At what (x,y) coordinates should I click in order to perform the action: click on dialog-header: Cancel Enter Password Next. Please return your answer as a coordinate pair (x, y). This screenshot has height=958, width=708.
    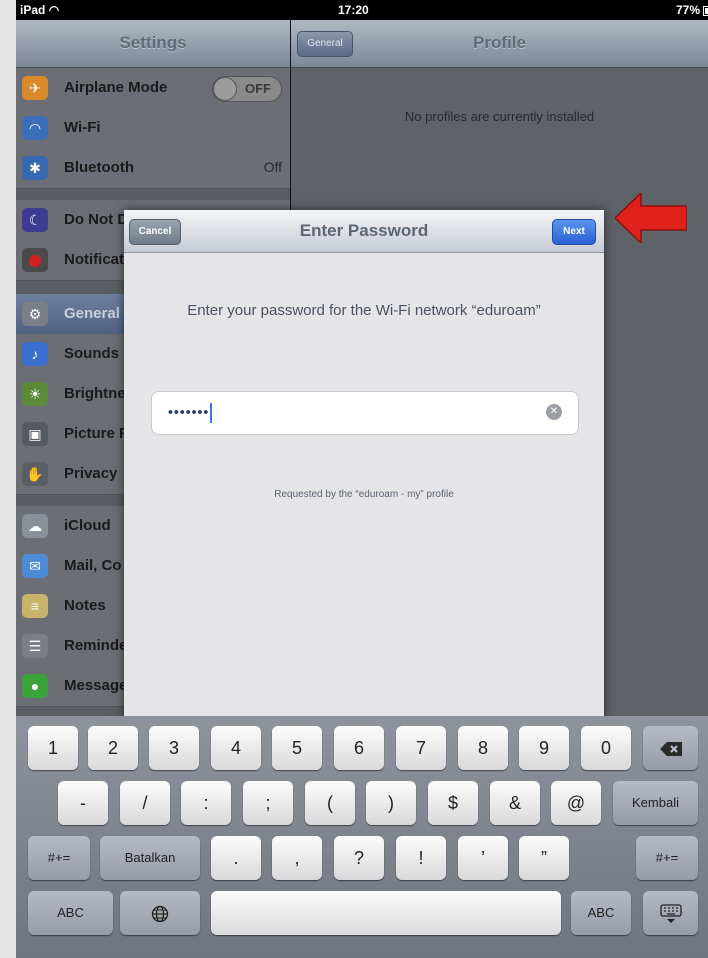
    Looking at the image, I should click on (364, 231).